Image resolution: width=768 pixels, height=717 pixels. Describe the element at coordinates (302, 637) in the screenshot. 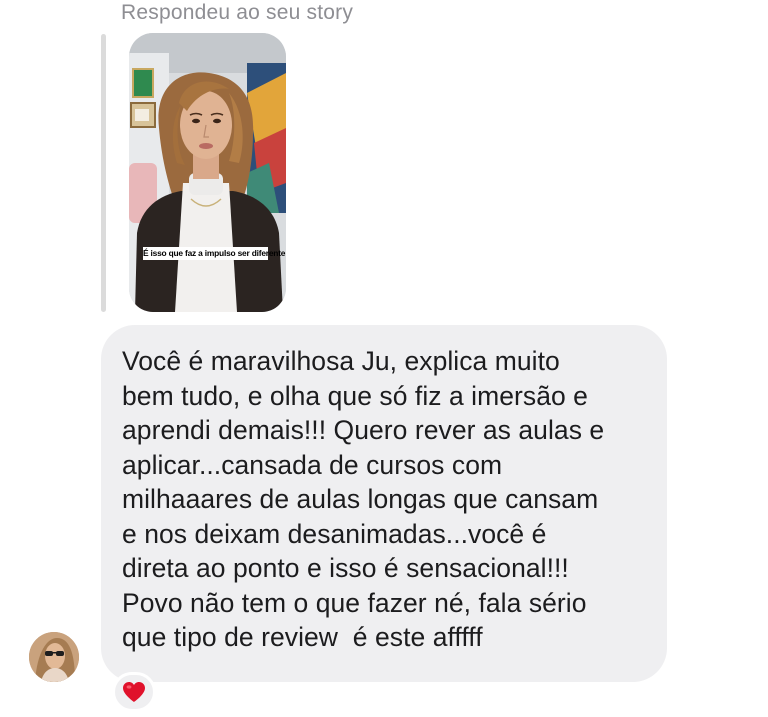

I see `message-line: que tipo de review é este afffff` at that location.